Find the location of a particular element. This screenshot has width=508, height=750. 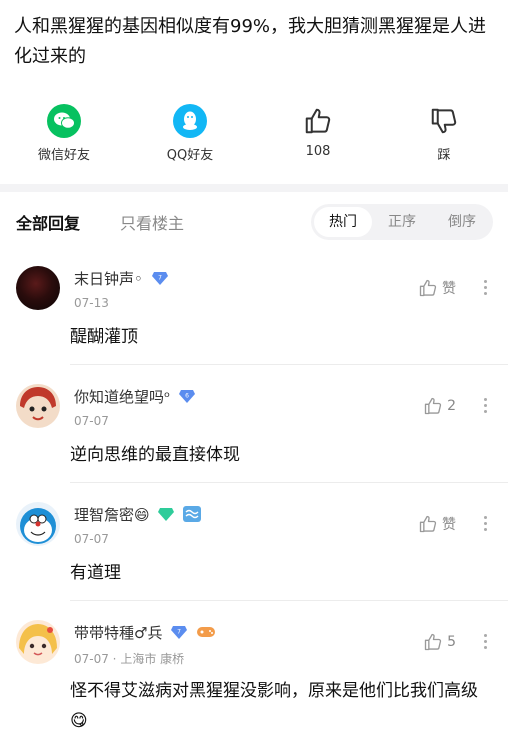

section-divider is located at coordinates (254, 188).